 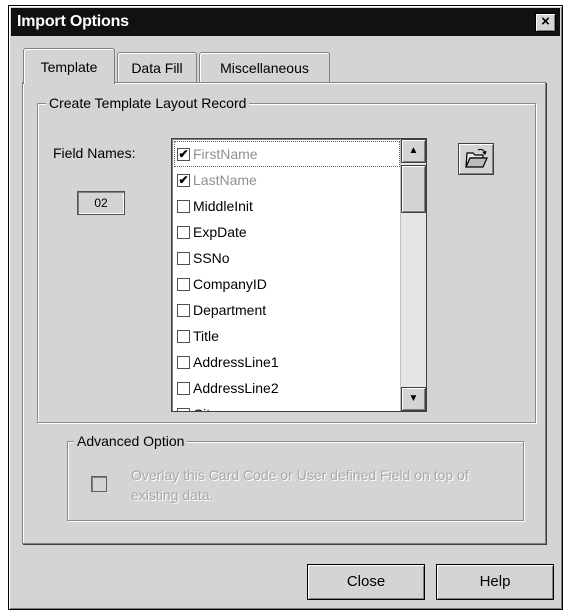 What do you see at coordinates (287, 232) in the screenshot?
I see `list-item: ExpDate` at bounding box center [287, 232].